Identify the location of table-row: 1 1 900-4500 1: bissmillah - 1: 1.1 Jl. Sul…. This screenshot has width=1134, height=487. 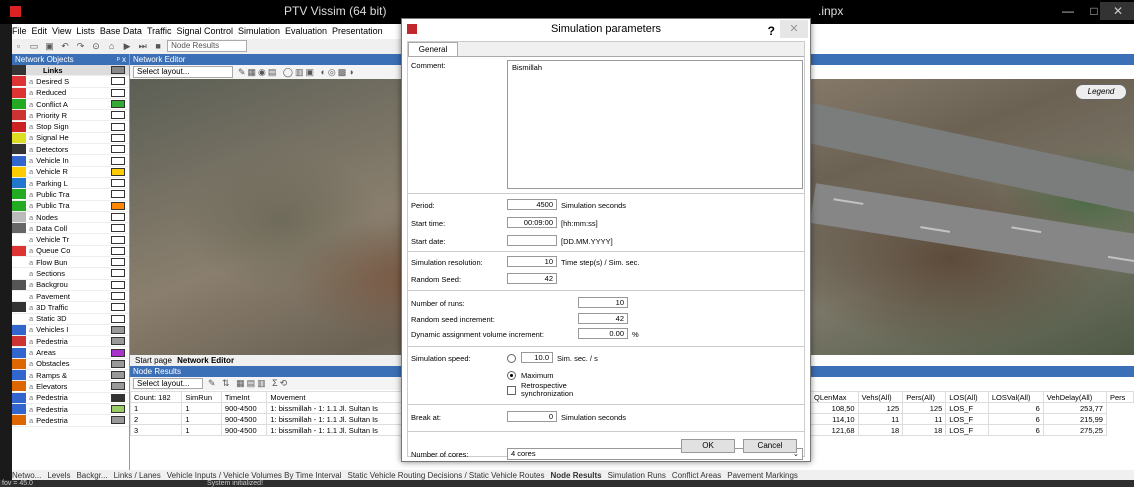
(265, 408).